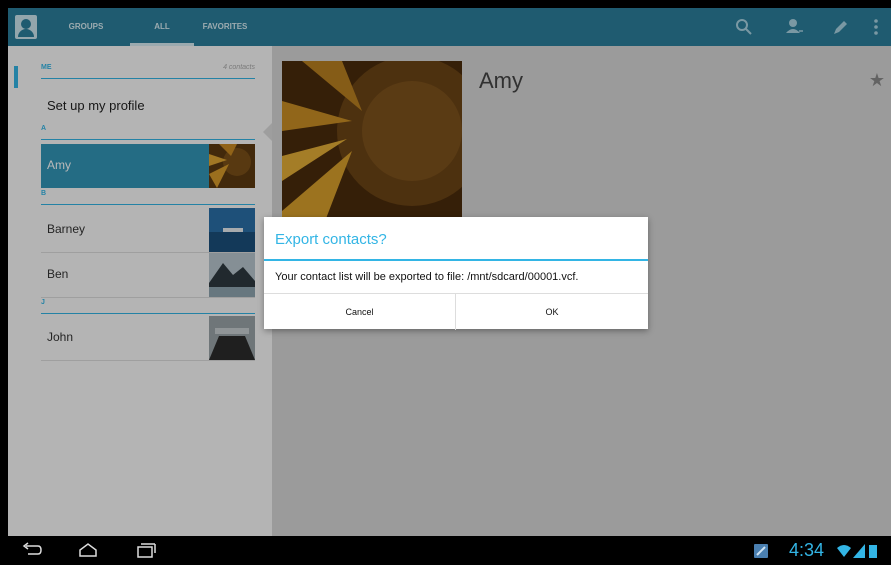  What do you see at coordinates (360, 312) in the screenshot?
I see `cancel-button: Cancel` at bounding box center [360, 312].